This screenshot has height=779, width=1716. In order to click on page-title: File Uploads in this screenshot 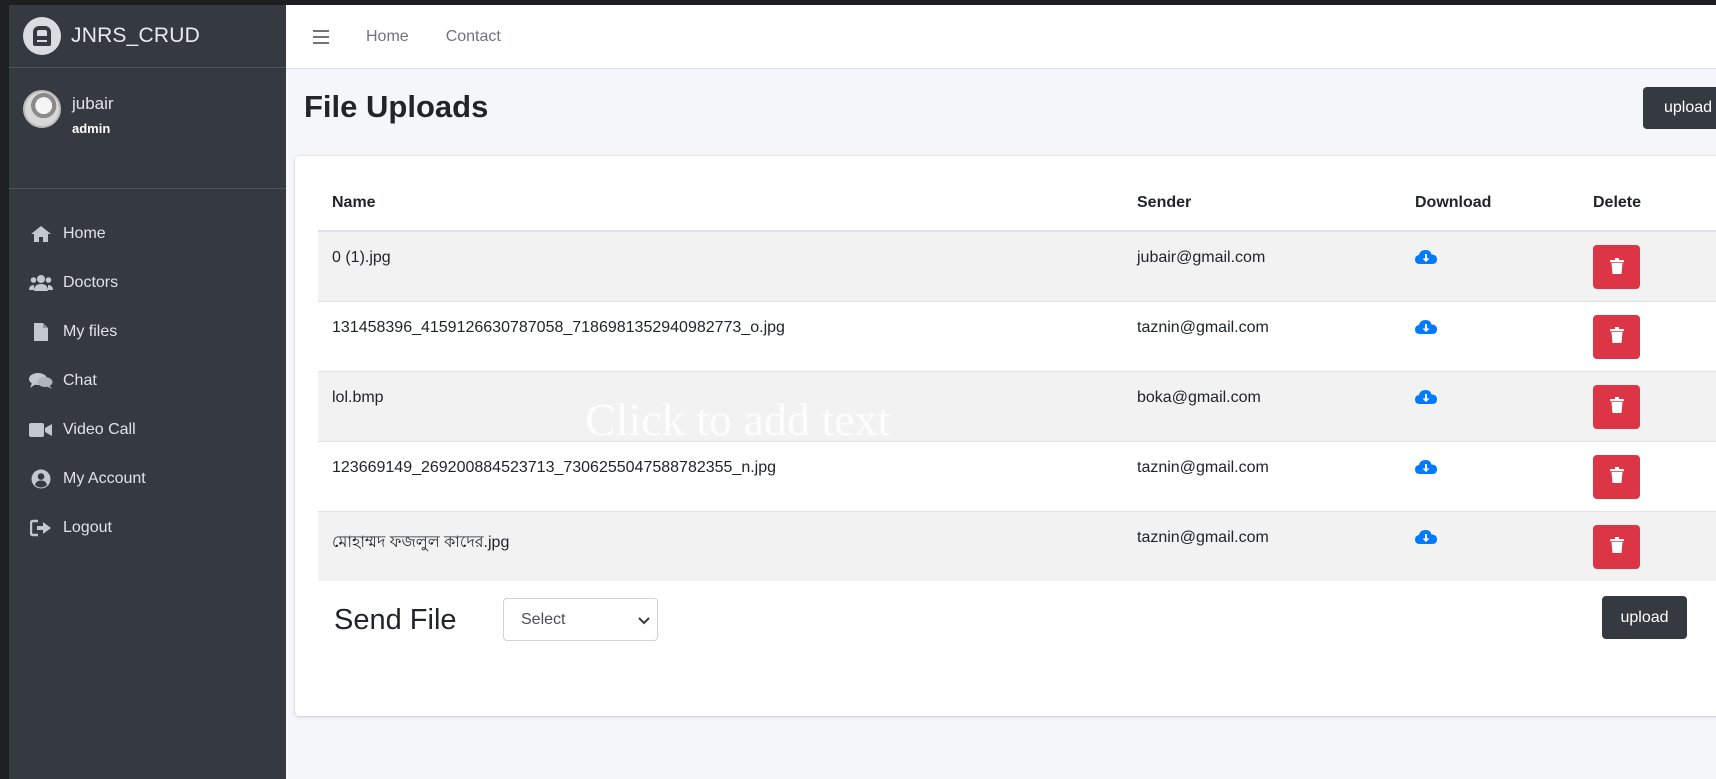, I will do `click(396, 106)`.